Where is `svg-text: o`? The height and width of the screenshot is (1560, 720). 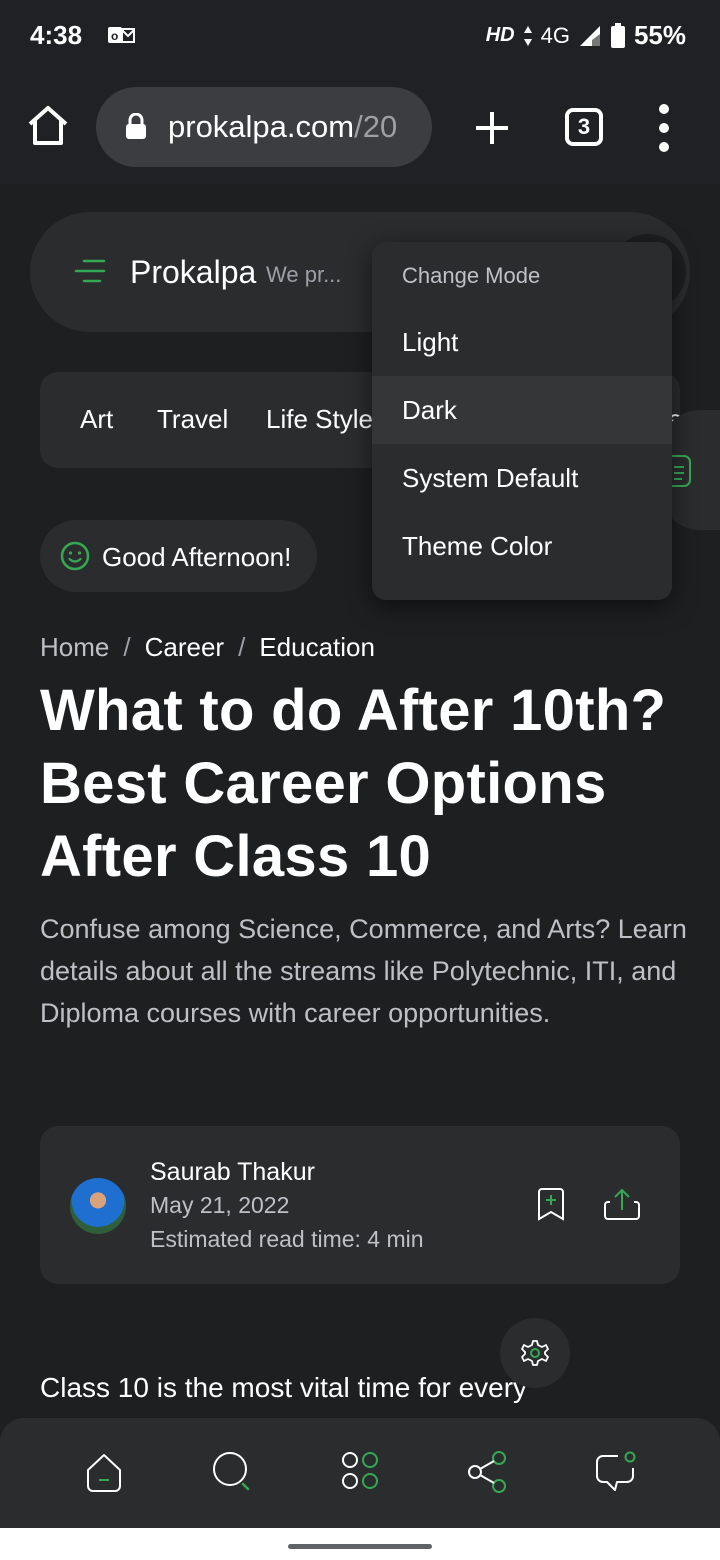 svg-text: o is located at coordinates (114, 36).